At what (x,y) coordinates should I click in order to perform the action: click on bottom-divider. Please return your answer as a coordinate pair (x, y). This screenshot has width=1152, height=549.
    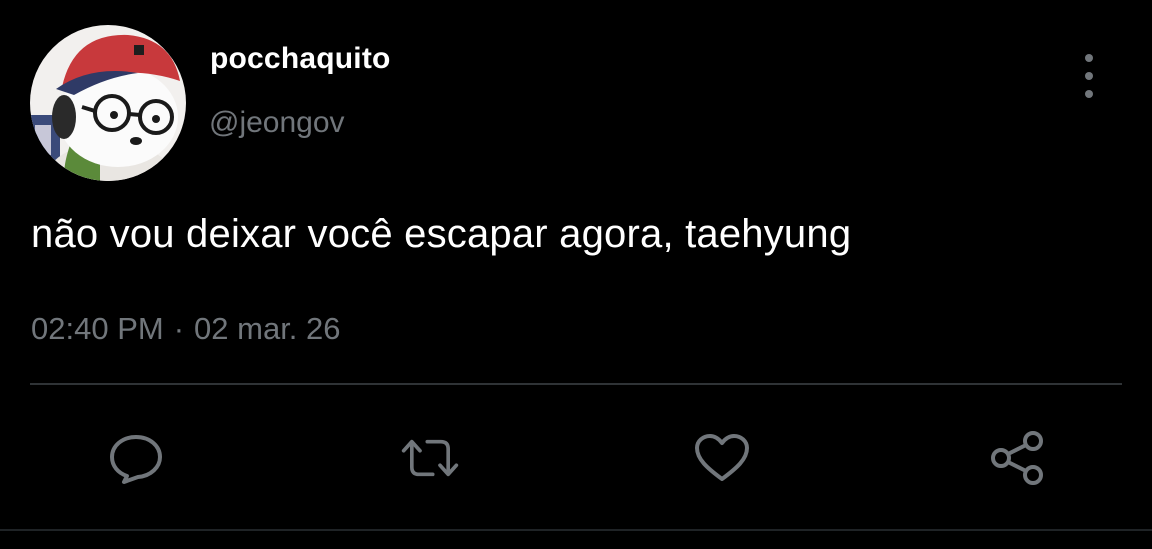
    Looking at the image, I should click on (576, 530).